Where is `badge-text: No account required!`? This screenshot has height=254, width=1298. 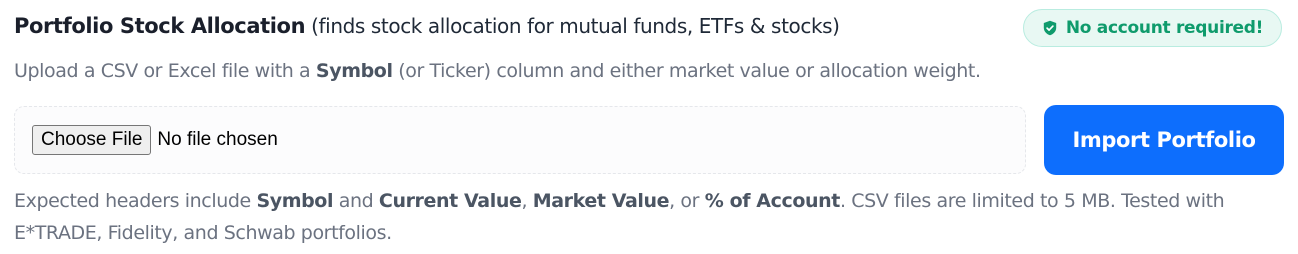 badge-text: No account required! is located at coordinates (1164, 28).